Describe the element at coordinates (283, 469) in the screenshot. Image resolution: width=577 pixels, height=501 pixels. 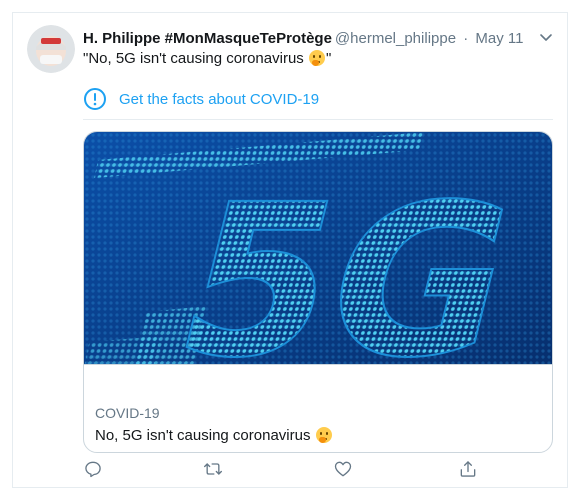
I see `tweet-actions` at that location.